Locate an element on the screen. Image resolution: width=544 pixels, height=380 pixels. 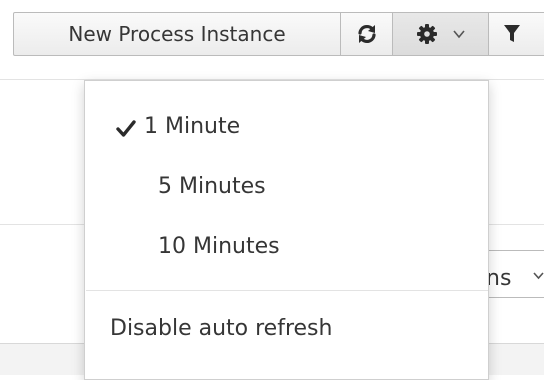
menu-item-1-minute: 1 Minute is located at coordinates (287, 130).